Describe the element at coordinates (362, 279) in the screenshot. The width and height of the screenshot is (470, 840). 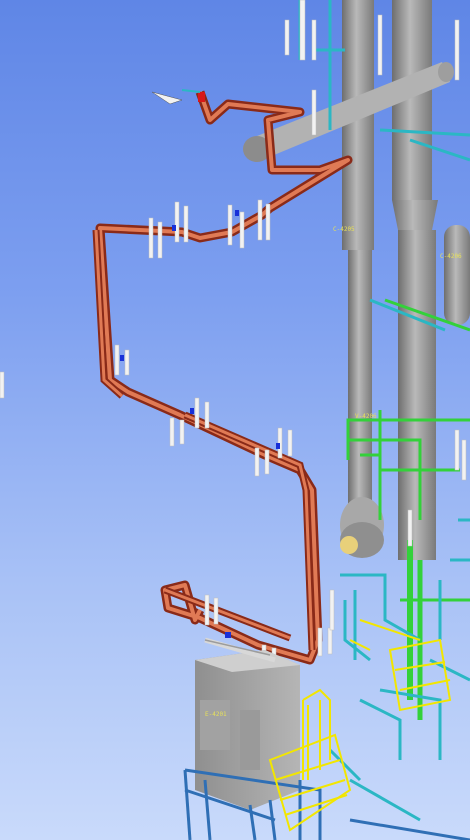
I see `main-column-small` at that location.